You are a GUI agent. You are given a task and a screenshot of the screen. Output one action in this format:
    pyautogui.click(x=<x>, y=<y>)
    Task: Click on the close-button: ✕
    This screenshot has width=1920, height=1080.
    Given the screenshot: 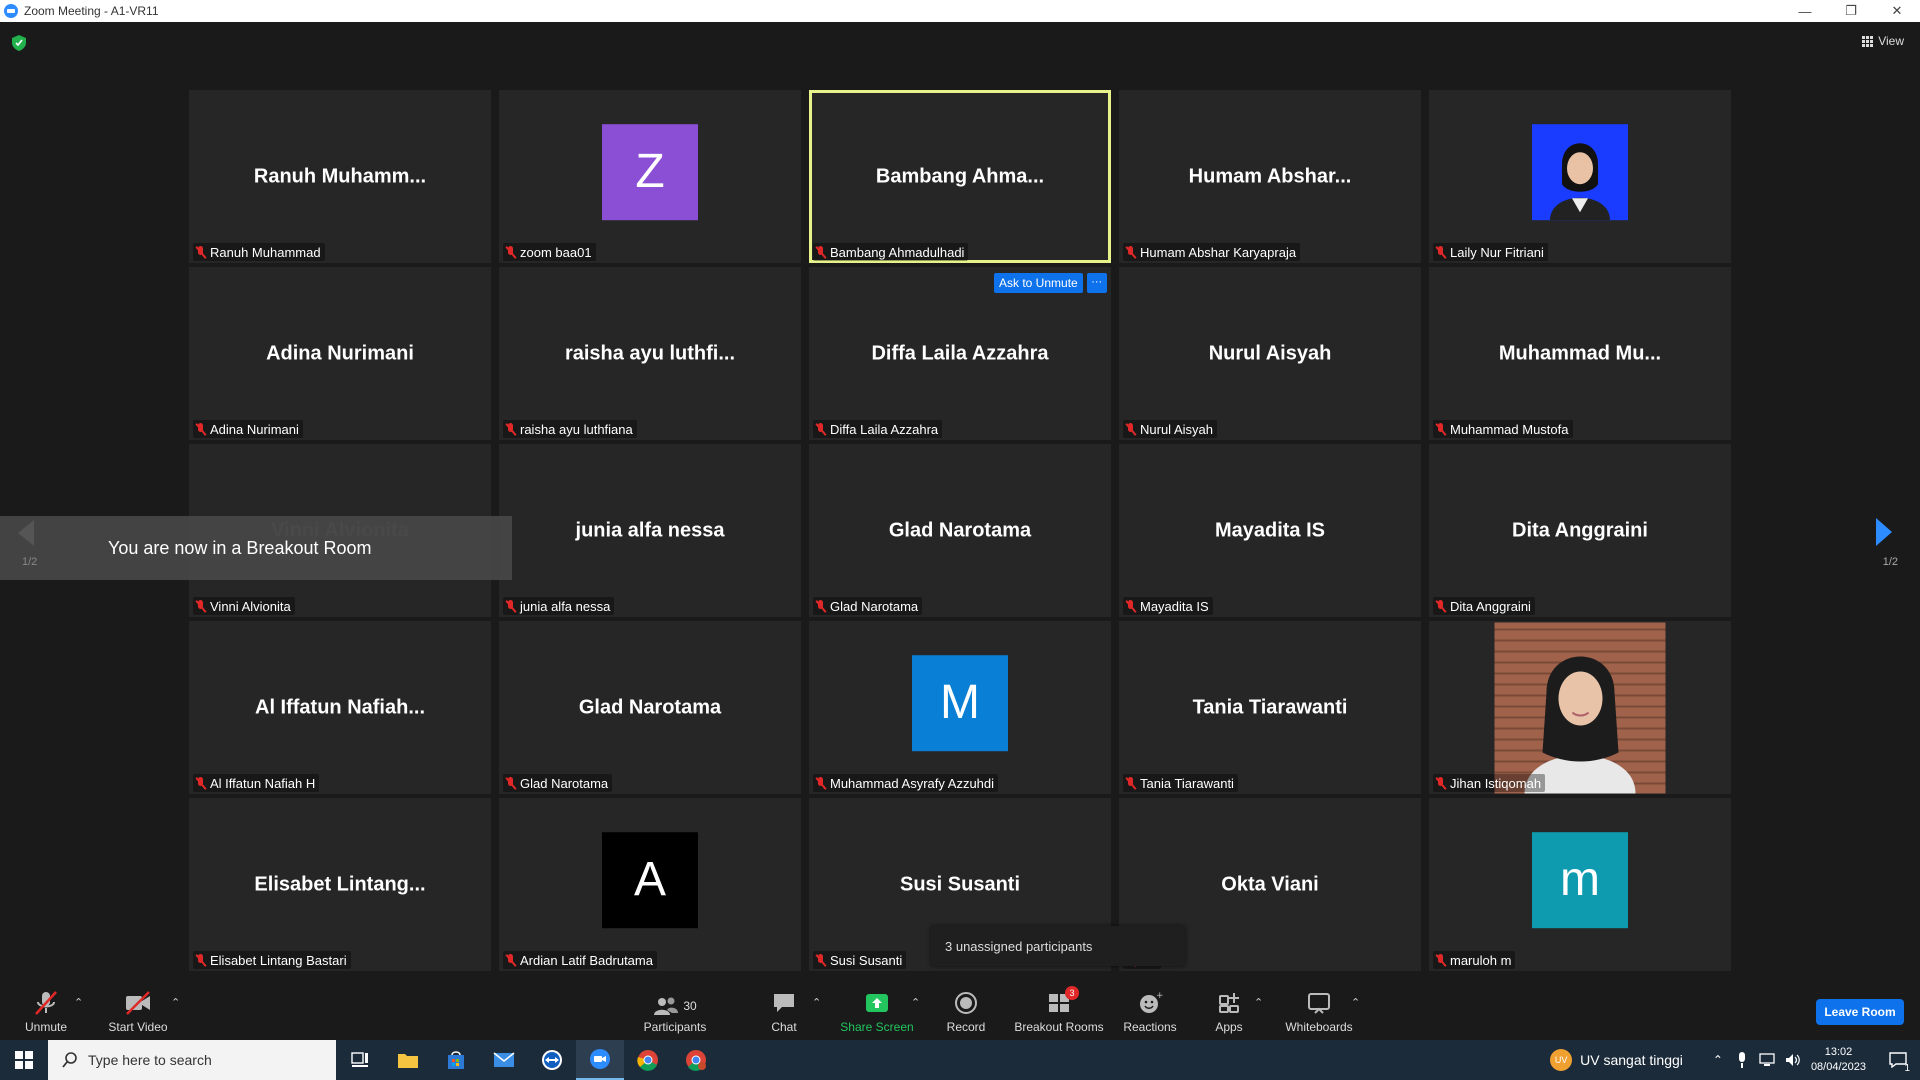 What is the action you would take?
    pyautogui.click(x=1897, y=11)
    